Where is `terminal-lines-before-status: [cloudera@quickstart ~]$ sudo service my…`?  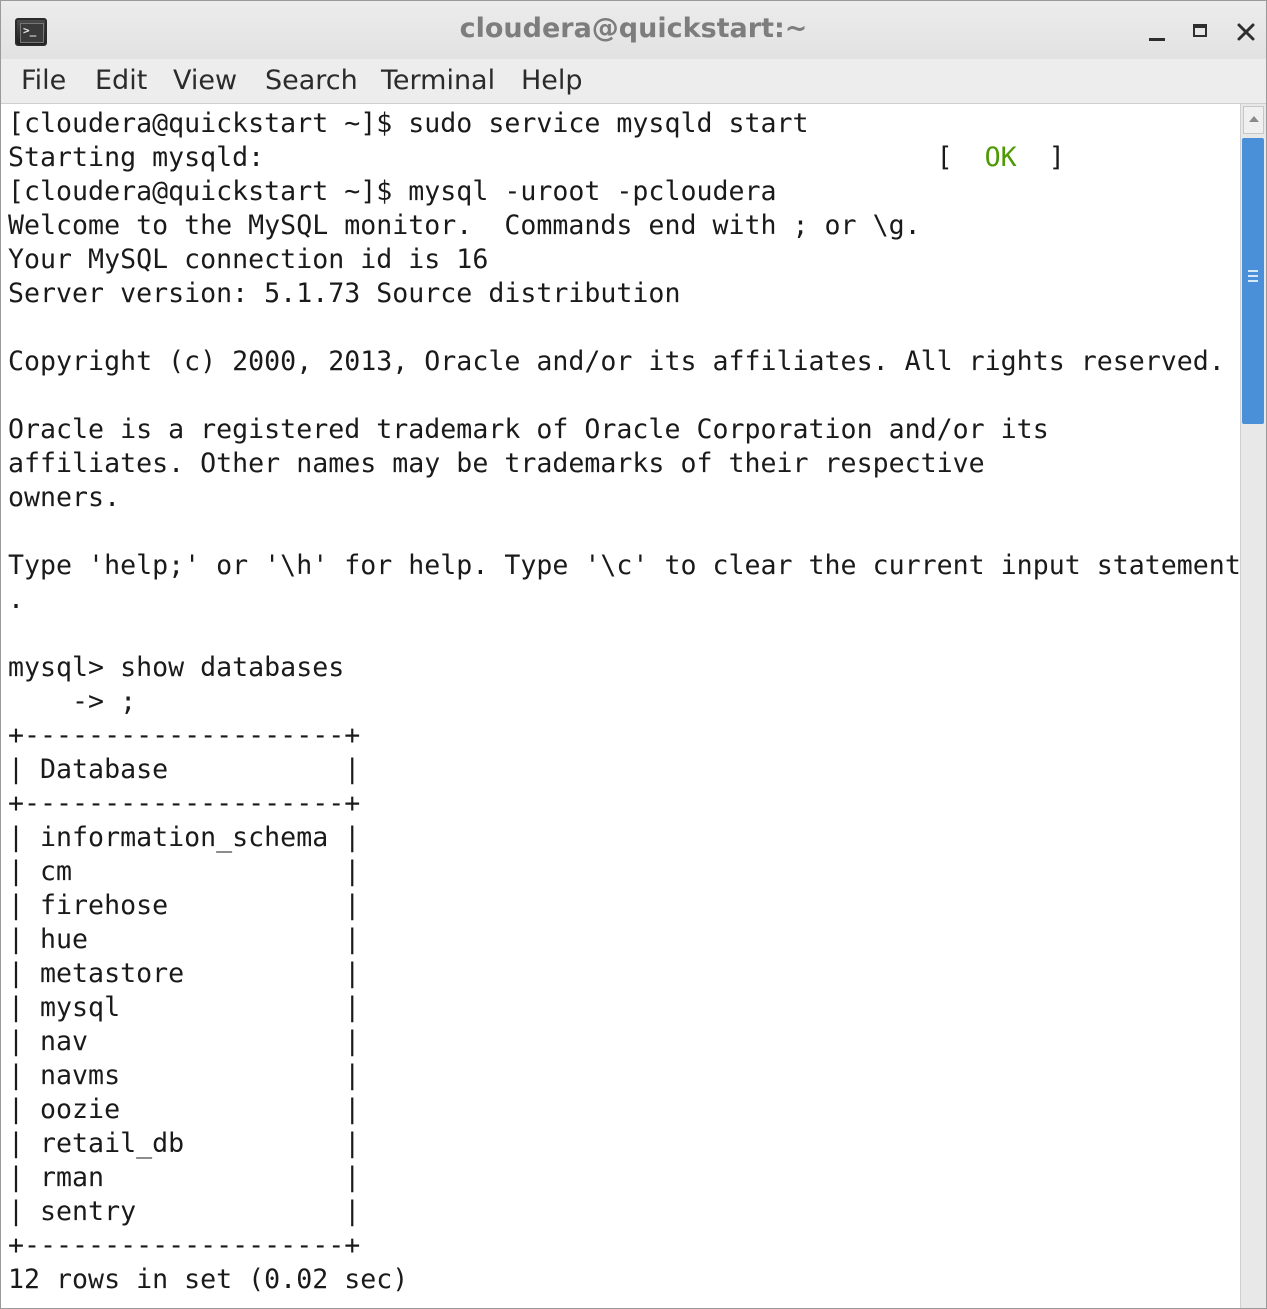 terminal-lines-before-status: [cloudera@quickstart ~]$ sudo service my… is located at coordinates (480, 140).